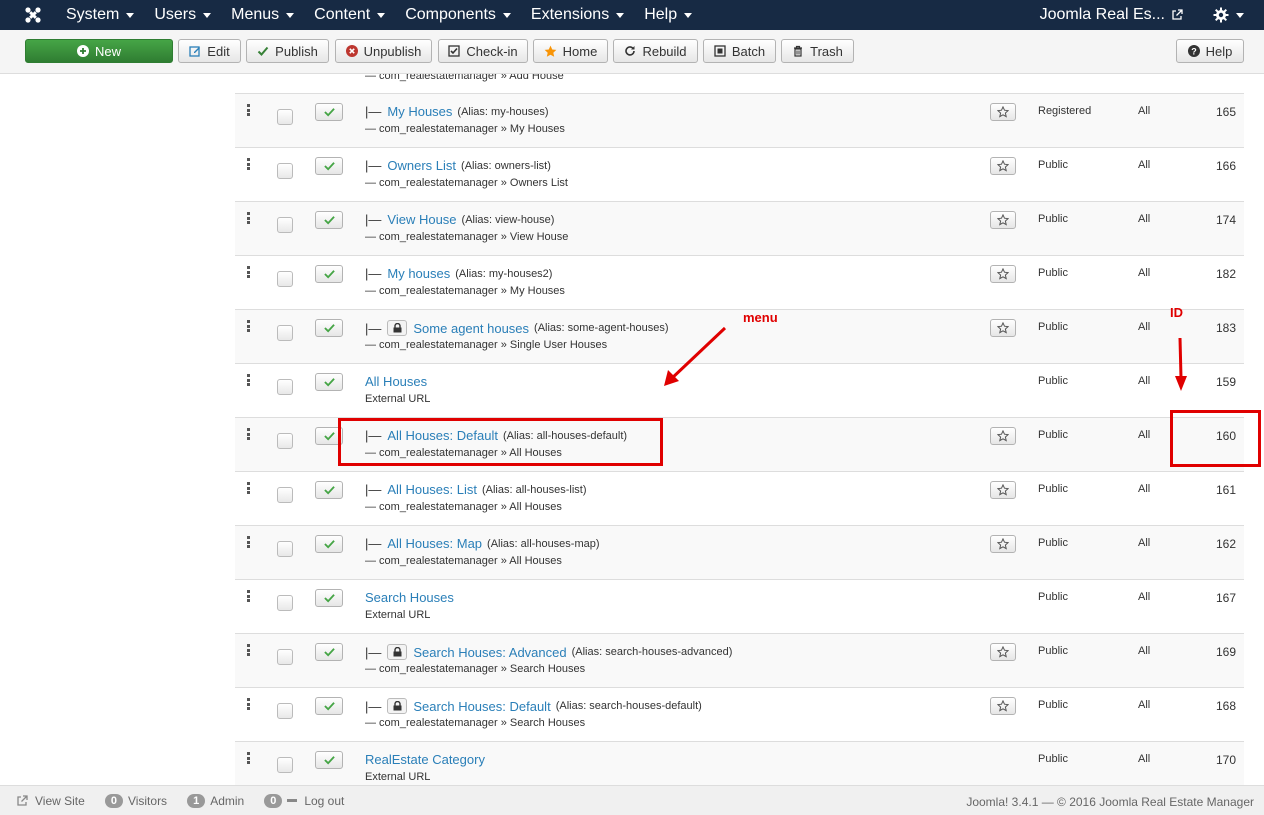 This screenshot has height=815, width=1264. I want to click on batch-button: Batch, so click(739, 51).